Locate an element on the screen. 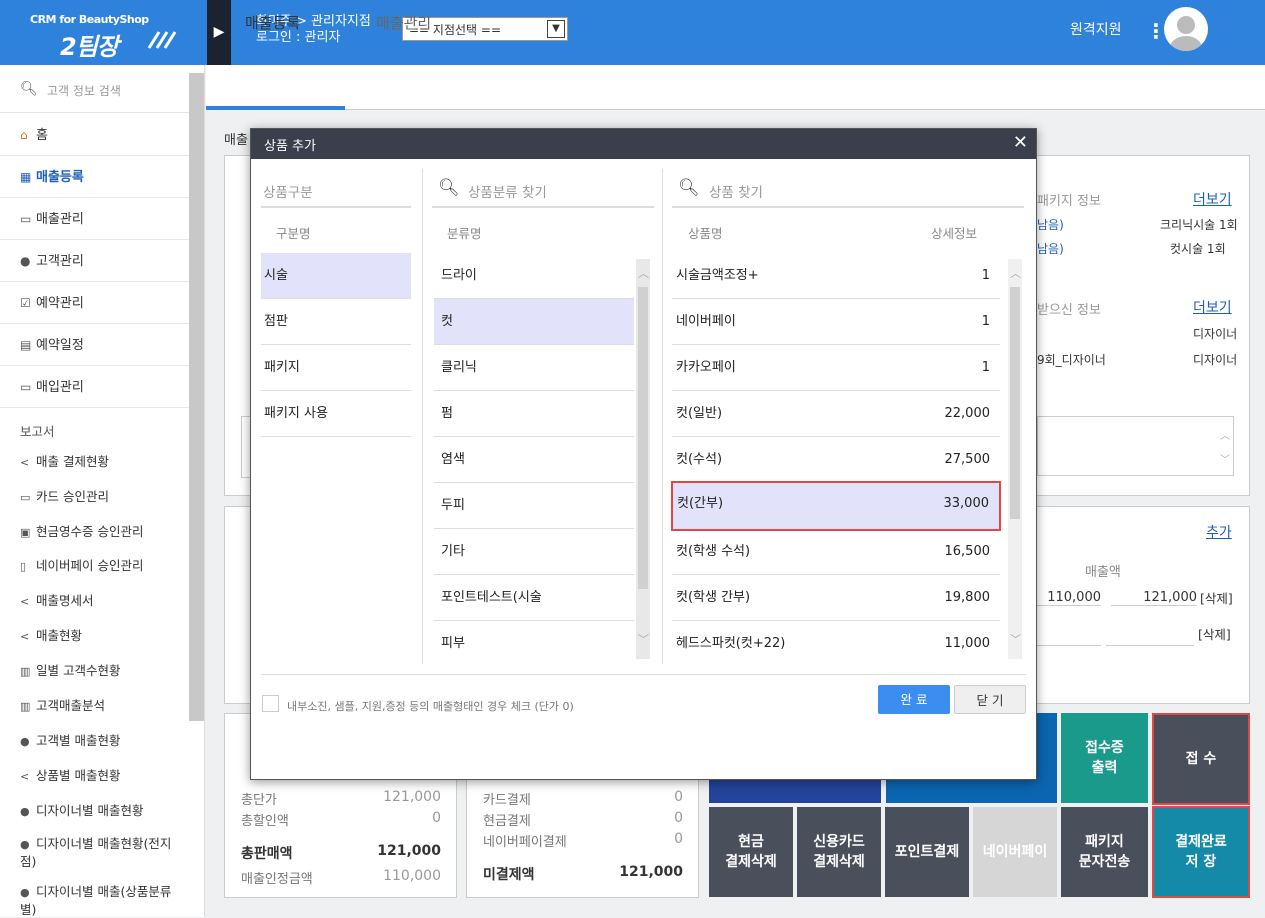 This screenshot has height=918, width=1265. product-name: 컷(수석) is located at coordinates (699, 459).